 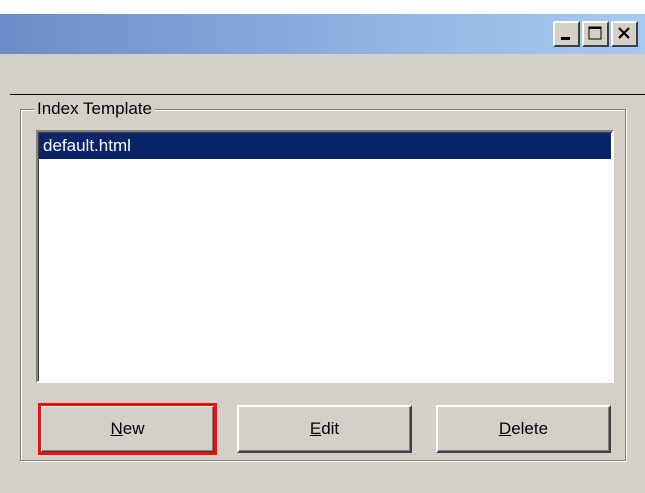 I want to click on close-icon, so click(x=624, y=33).